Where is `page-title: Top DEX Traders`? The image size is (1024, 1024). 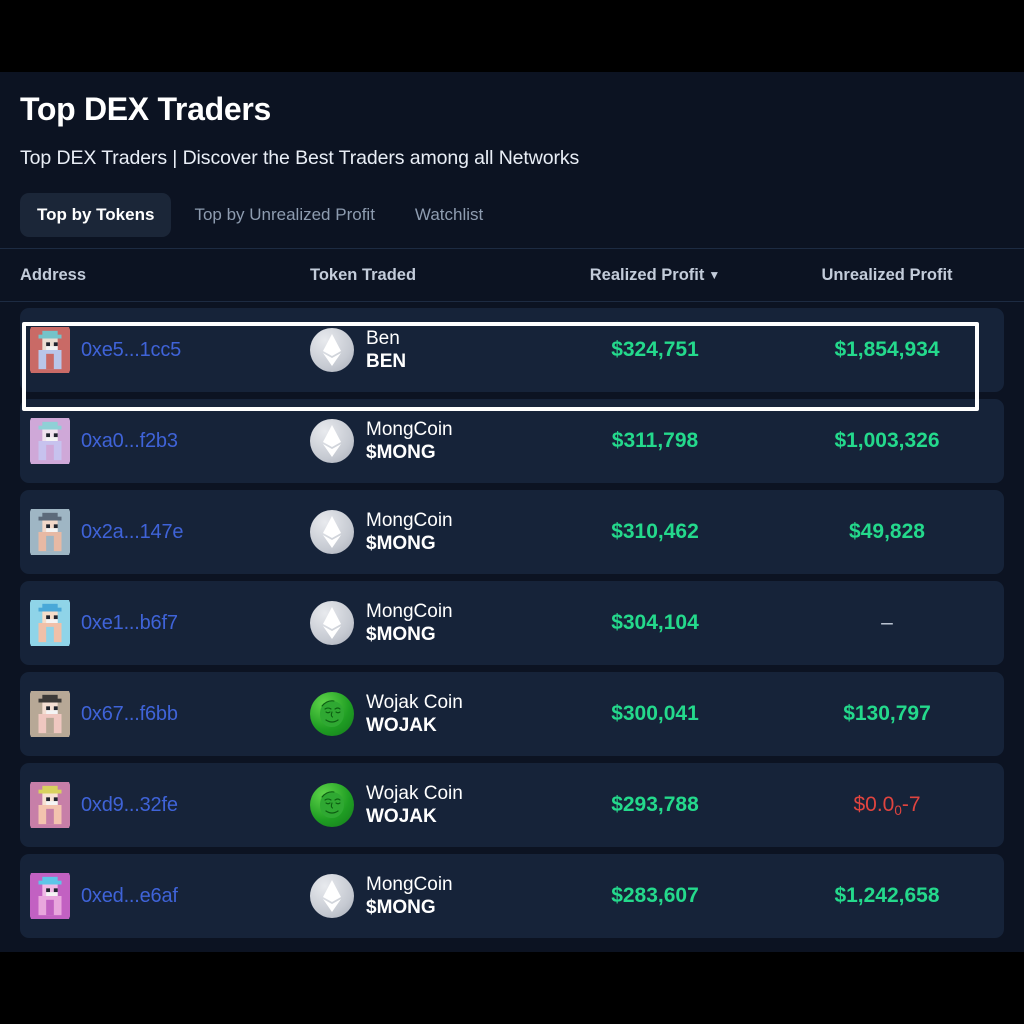 page-title: Top DEX Traders is located at coordinates (145, 109).